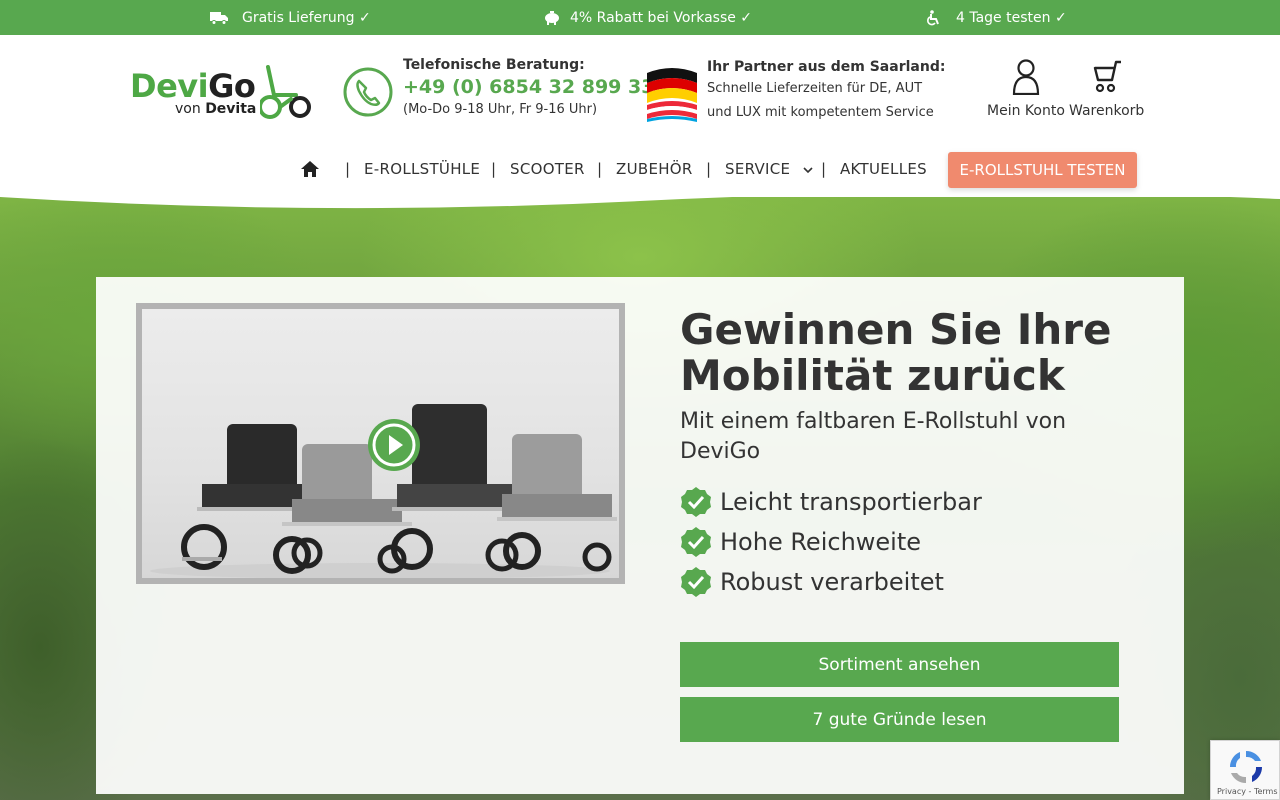 The height and width of the screenshot is (800, 1280). What do you see at coordinates (1011, 17) in the screenshot?
I see `benefit-label: 4 Tage testen ✓` at bounding box center [1011, 17].